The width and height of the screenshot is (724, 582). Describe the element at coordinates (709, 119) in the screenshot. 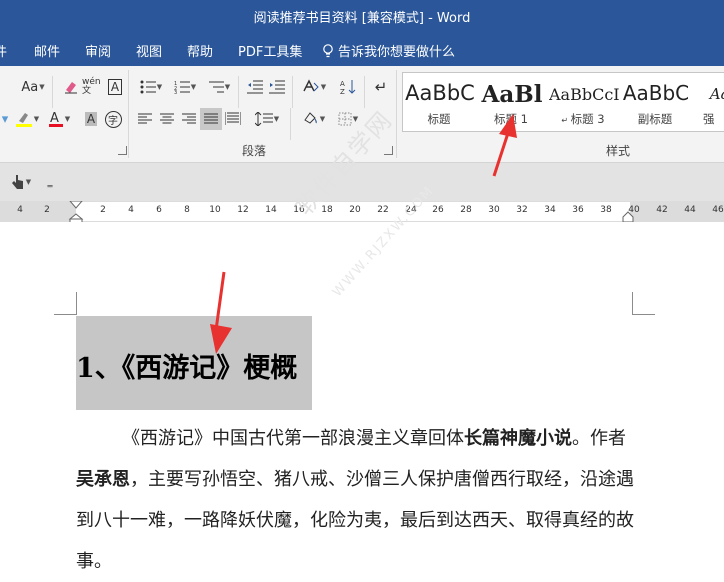

I see `style-label: 强` at that location.